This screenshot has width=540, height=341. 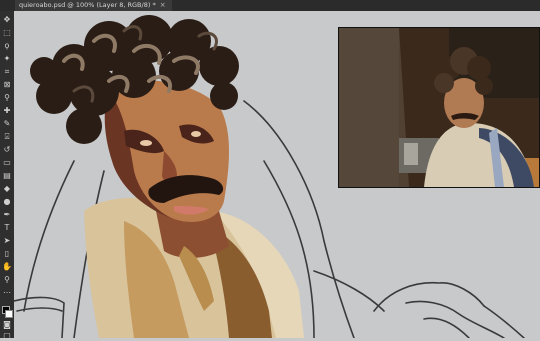 I want to click on background-color-swatch, so click(x=9, y=314).